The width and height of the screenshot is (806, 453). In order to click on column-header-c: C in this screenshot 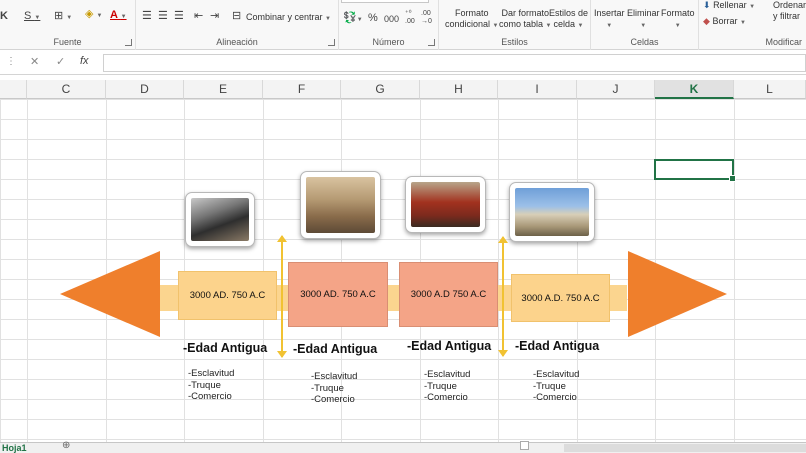, I will do `click(66, 89)`.